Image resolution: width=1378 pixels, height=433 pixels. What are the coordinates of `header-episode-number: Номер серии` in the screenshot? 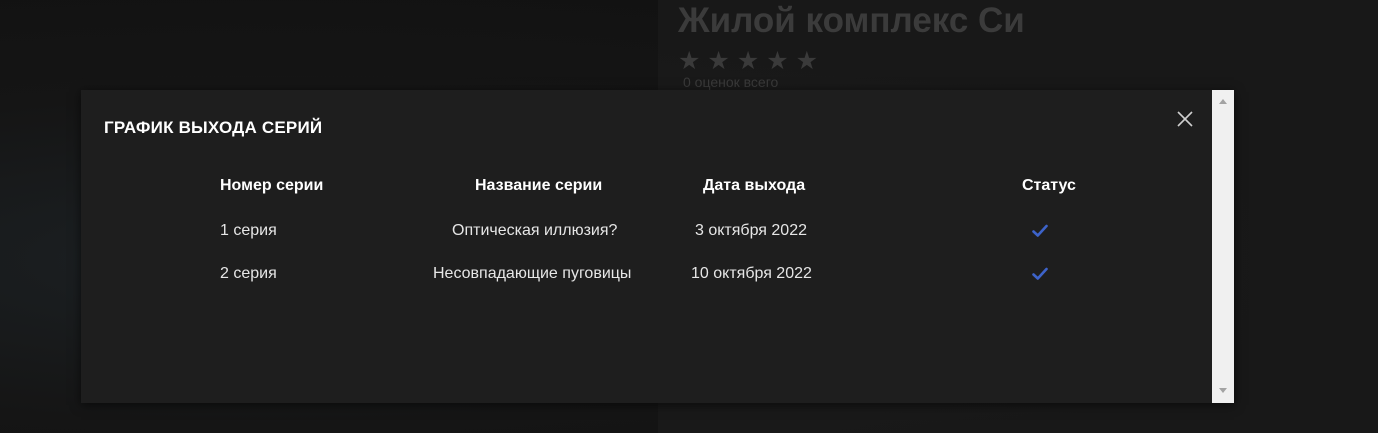 It's located at (272, 185).